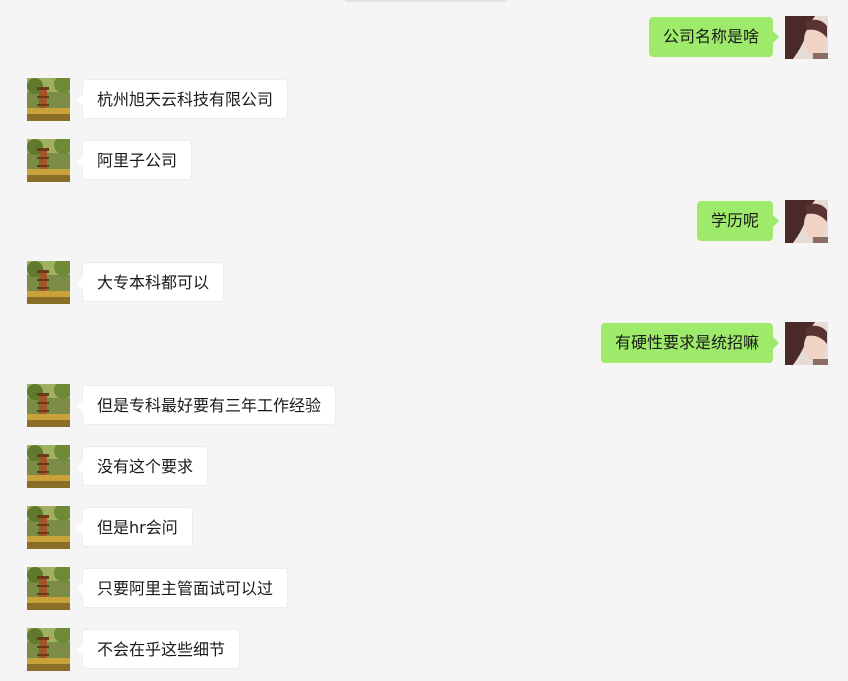 The width and height of the screenshot is (848, 681). Describe the element at coordinates (424, 38) in the screenshot. I see `message-row-outgoing: 公司名称是啥` at that location.